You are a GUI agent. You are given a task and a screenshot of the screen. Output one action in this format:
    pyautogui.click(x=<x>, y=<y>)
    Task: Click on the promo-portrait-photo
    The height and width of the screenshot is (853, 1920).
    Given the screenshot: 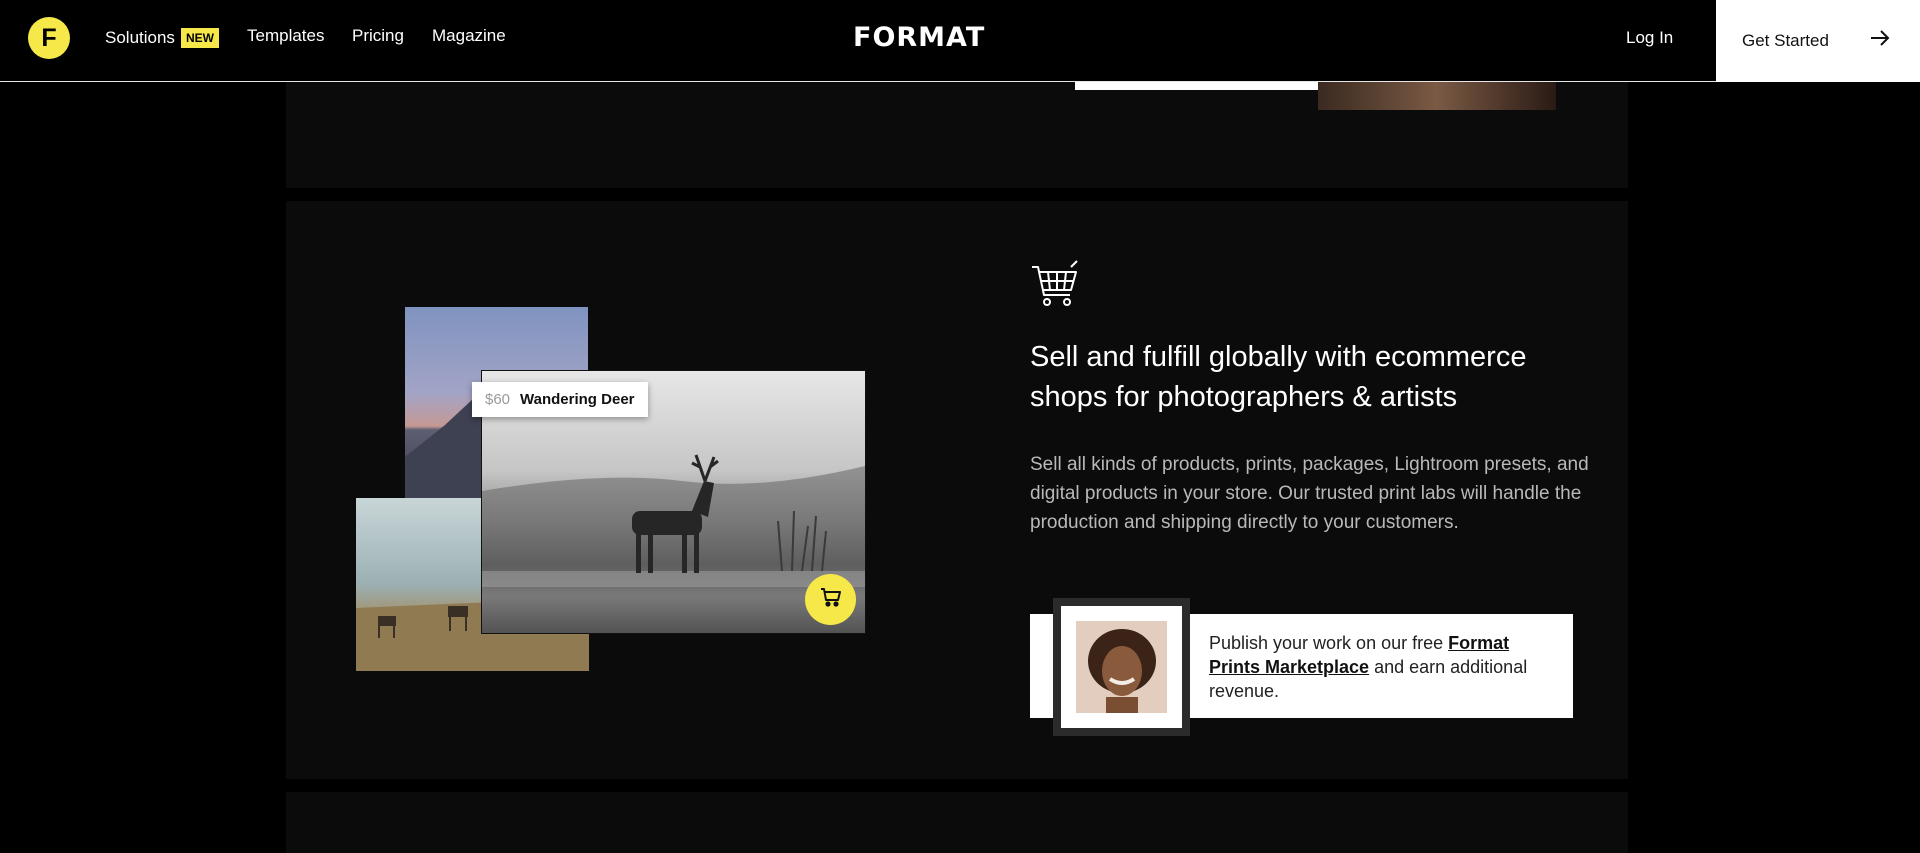 What is the action you would take?
    pyautogui.click(x=1121, y=667)
    